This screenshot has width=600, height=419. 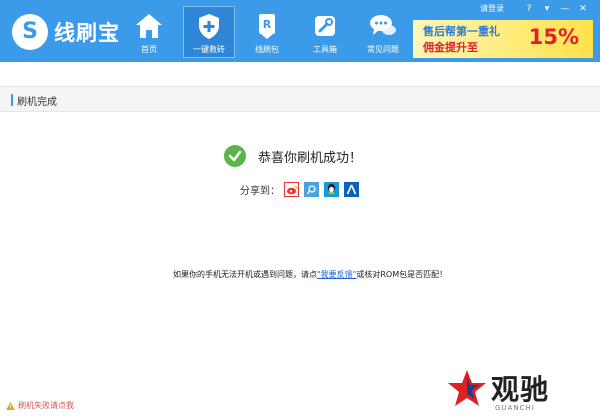 What do you see at coordinates (291, 189) in the screenshot?
I see `weibo-icon` at bounding box center [291, 189].